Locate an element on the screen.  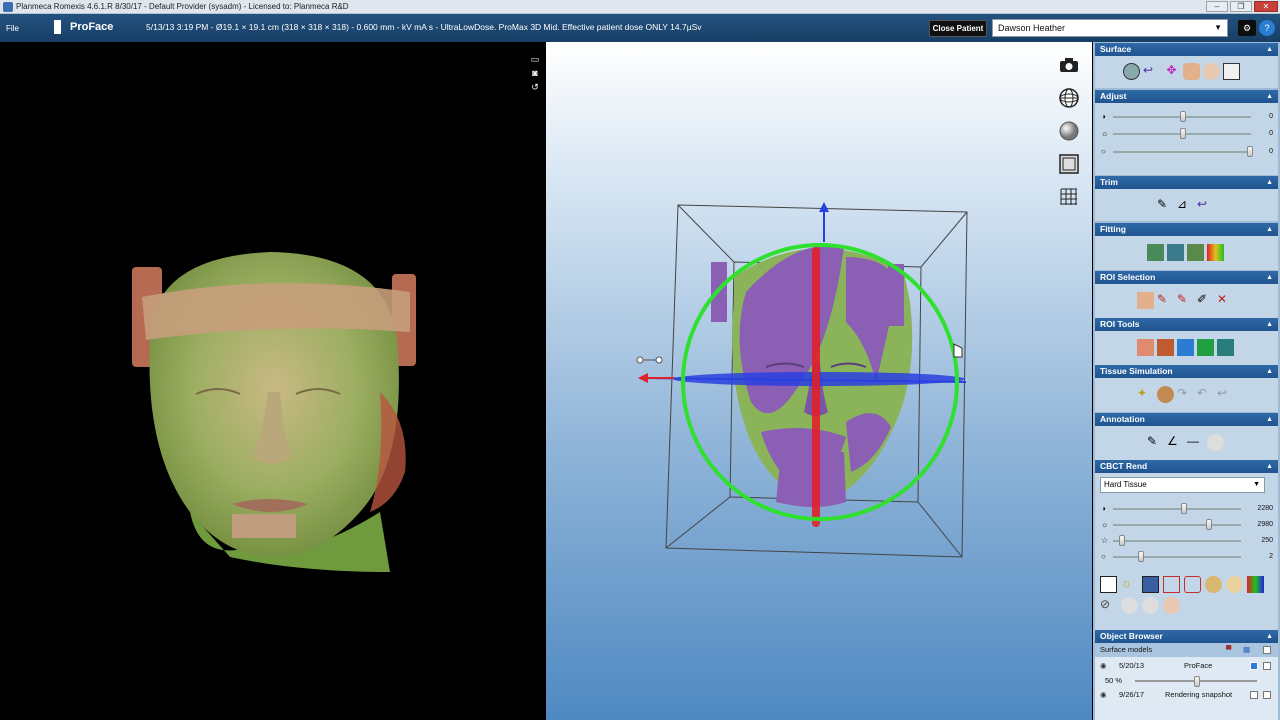
skull-bone-icon is located at coordinates (1213, 584).